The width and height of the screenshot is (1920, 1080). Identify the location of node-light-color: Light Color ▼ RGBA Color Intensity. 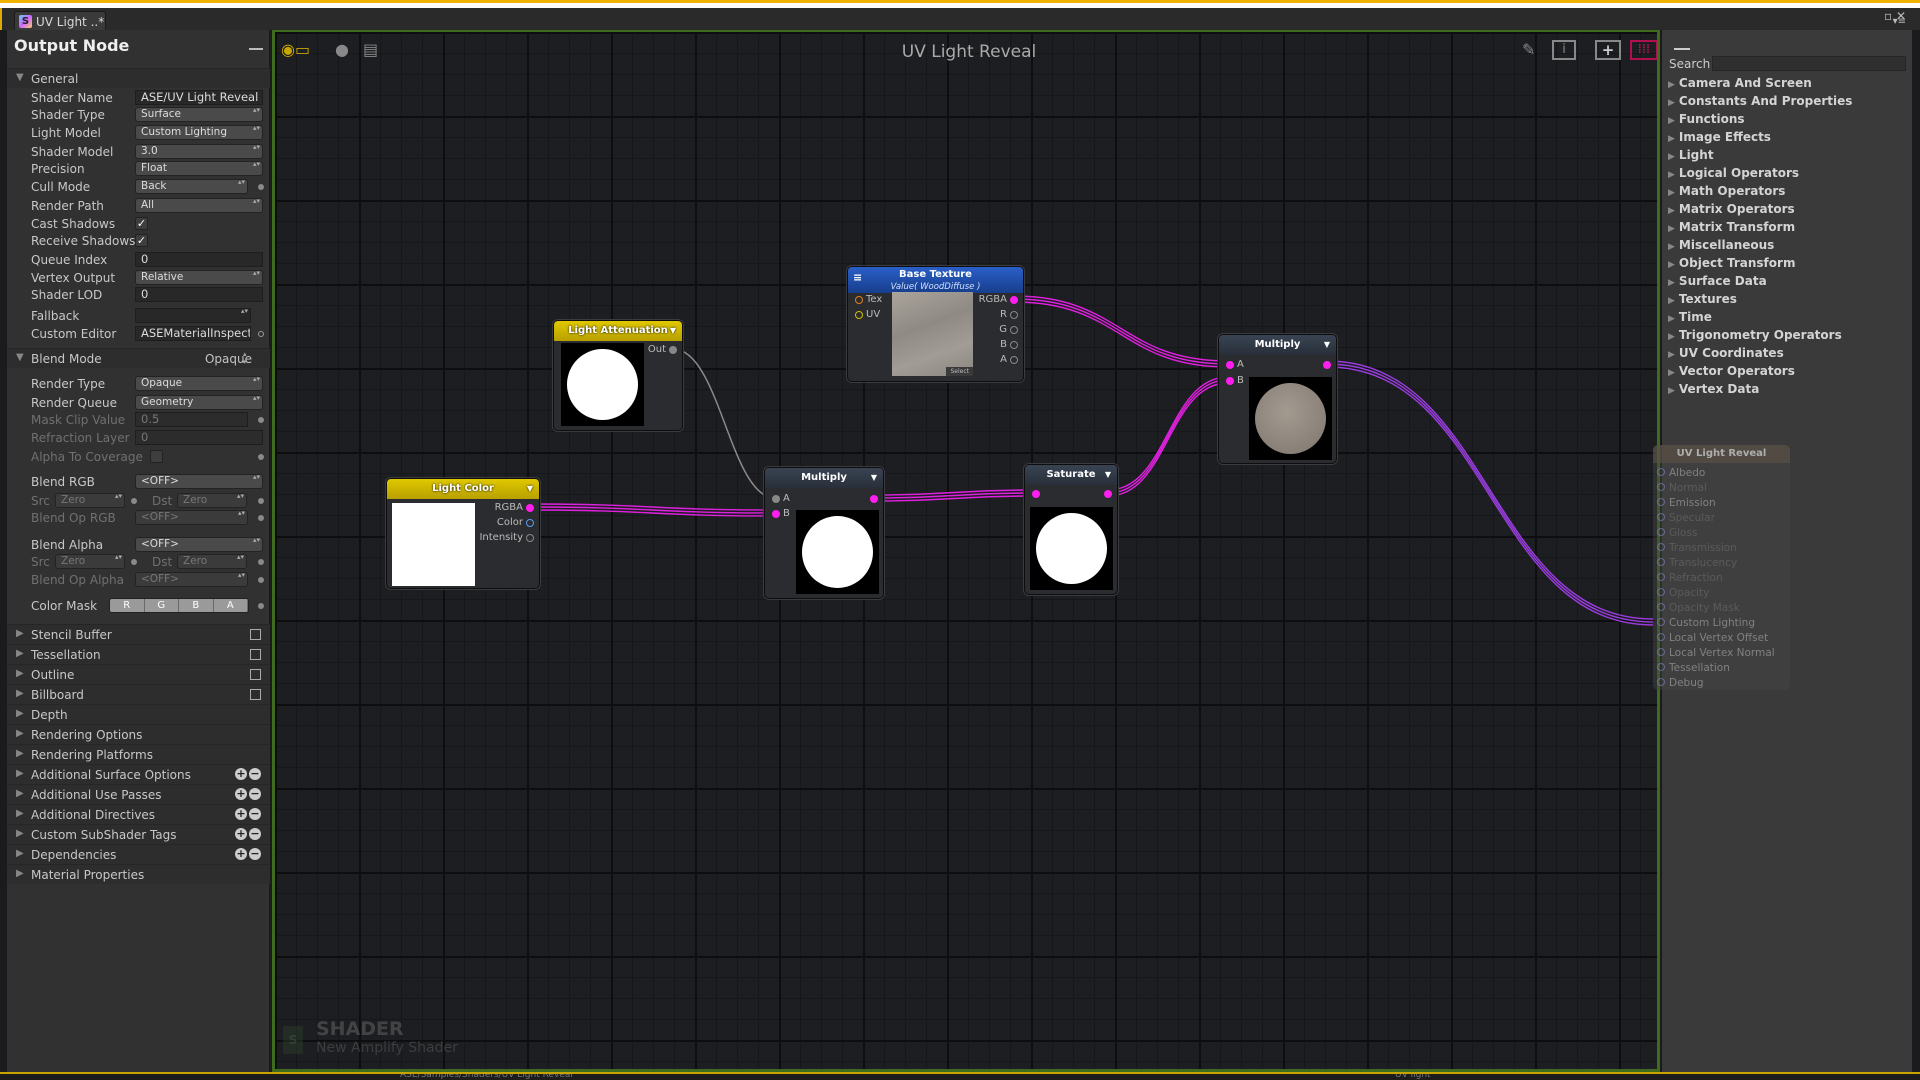
(463, 533).